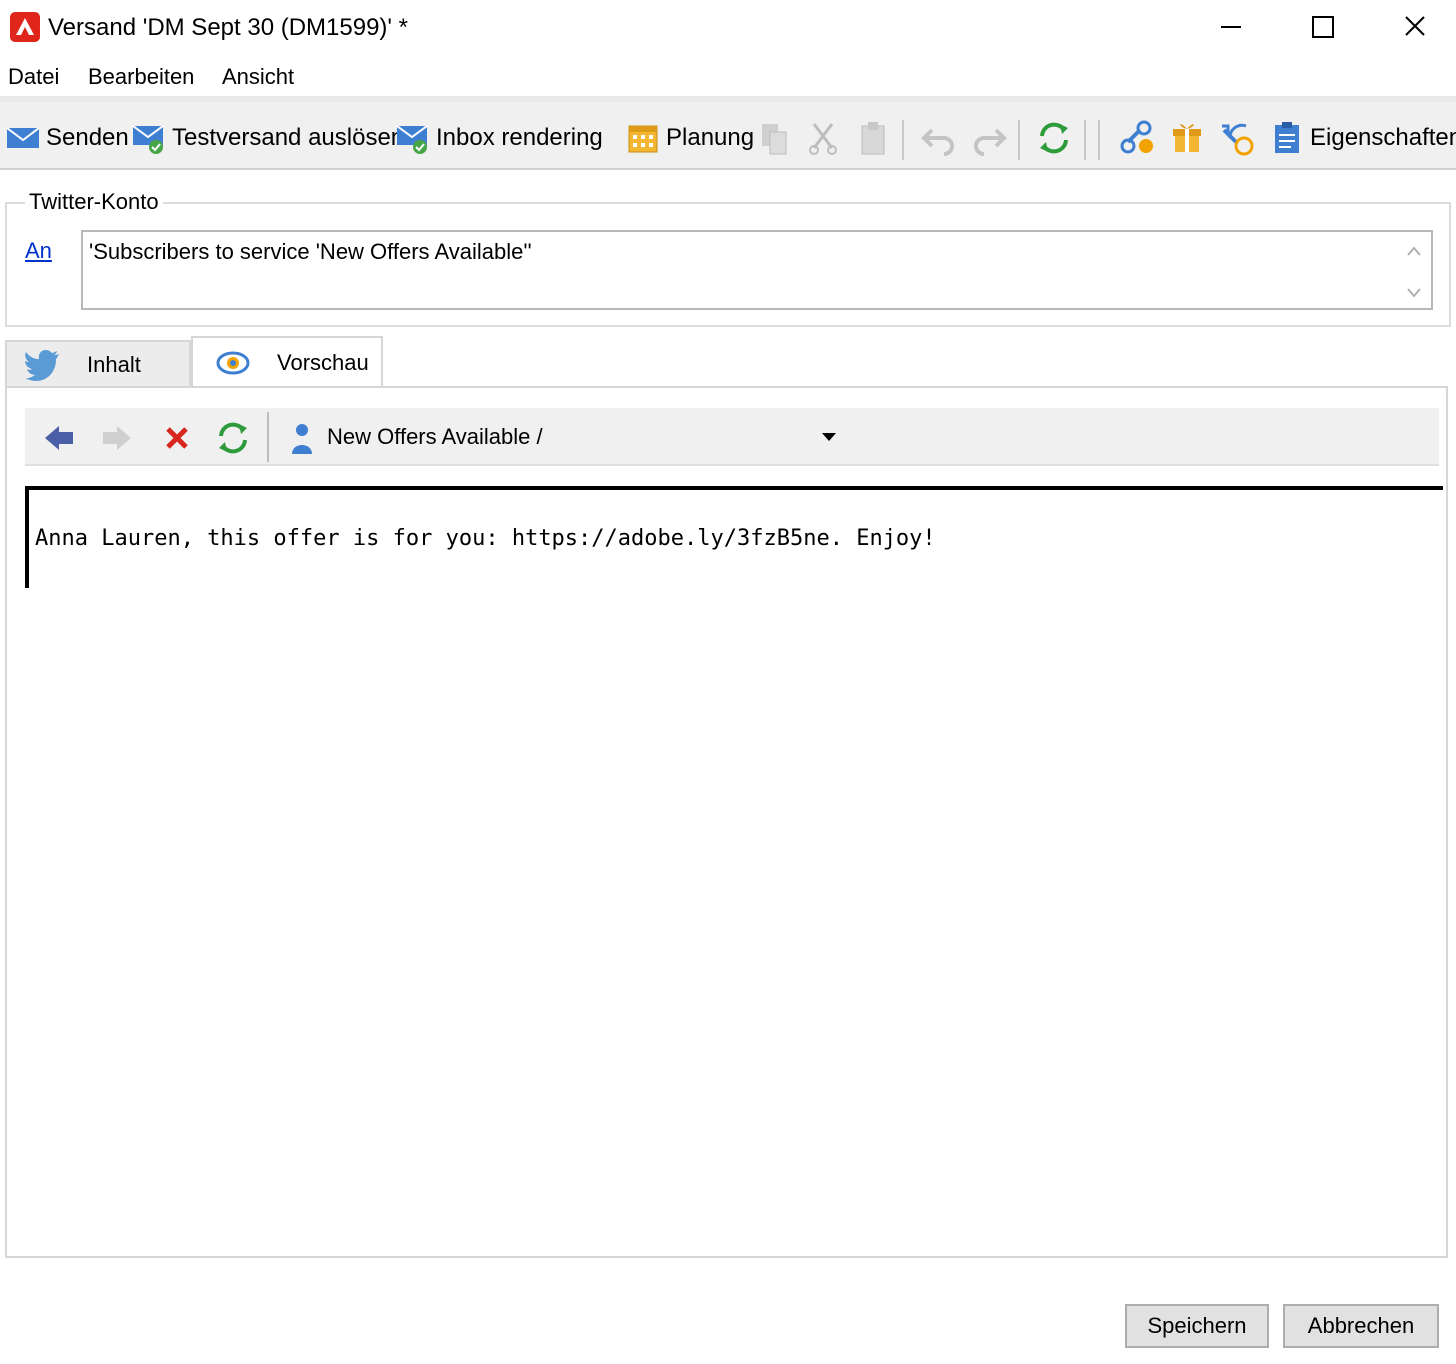 The height and width of the screenshot is (1364, 1456). What do you see at coordinates (989, 138) in the screenshot?
I see `redo-icon` at bounding box center [989, 138].